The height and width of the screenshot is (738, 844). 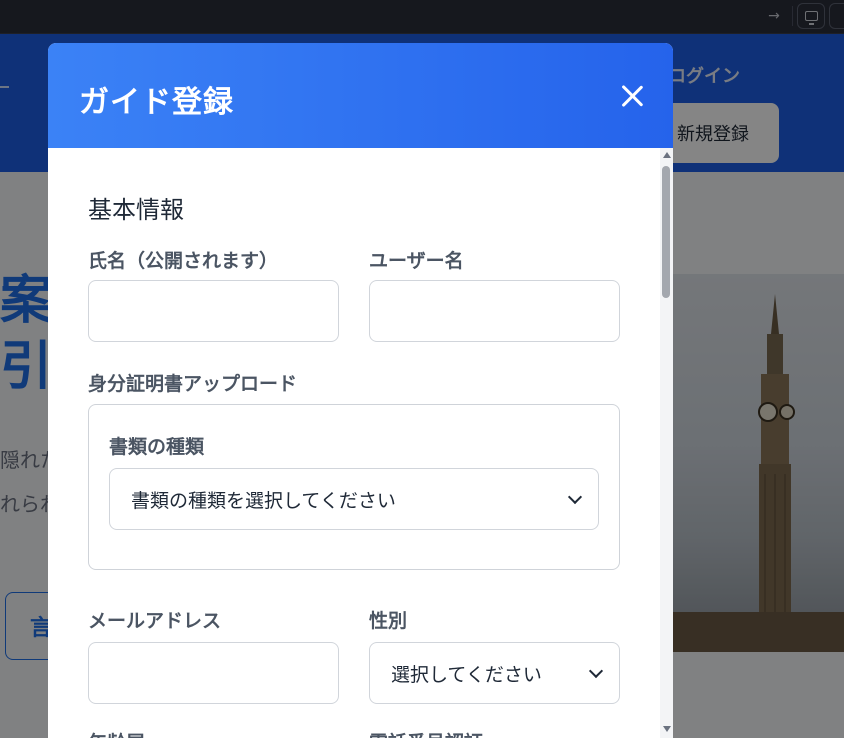 I want to click on modal-title: ガイド登録, so click(x=156, y=102).